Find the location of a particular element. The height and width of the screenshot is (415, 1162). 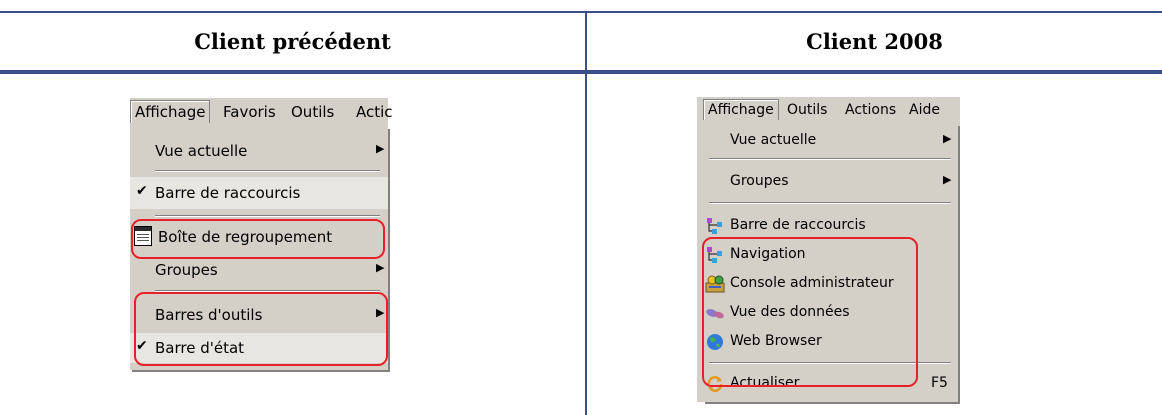

column-header-client-2008: Client 2008 is located at coordinates (874, 41).